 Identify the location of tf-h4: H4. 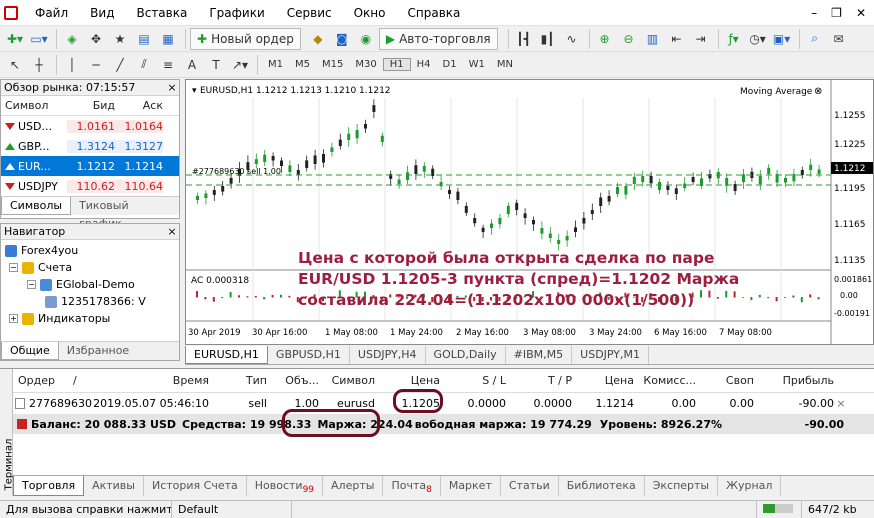
(424, 64).